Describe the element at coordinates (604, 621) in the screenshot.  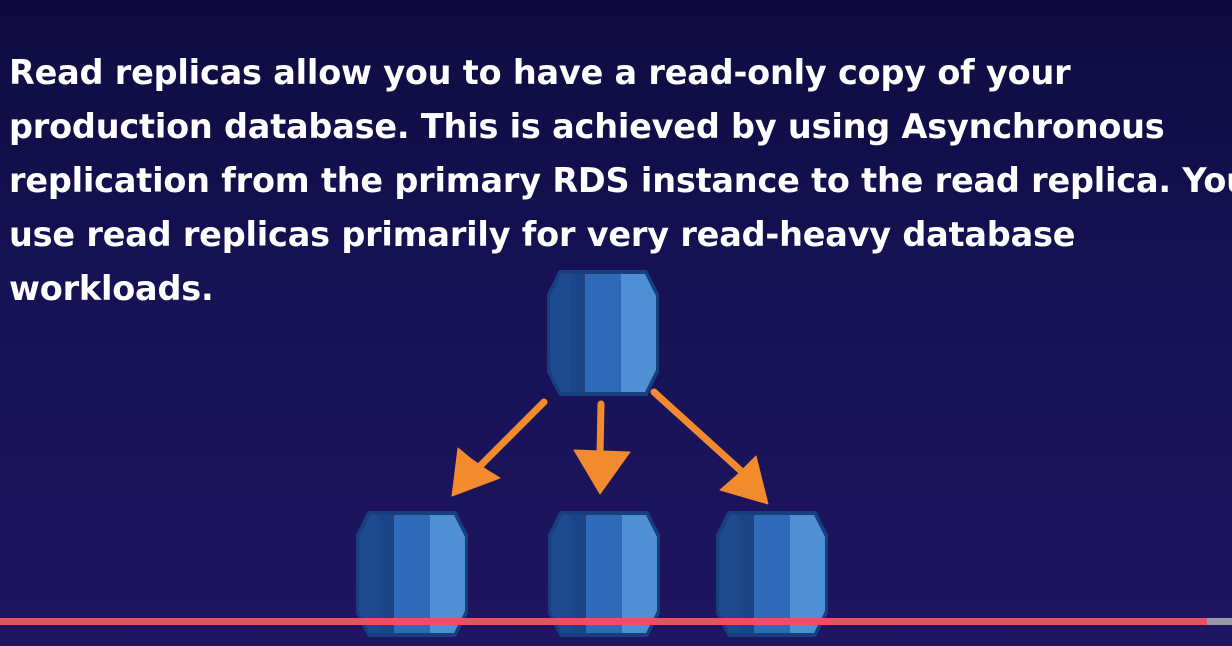
I see `video-progress-fill` at that location.